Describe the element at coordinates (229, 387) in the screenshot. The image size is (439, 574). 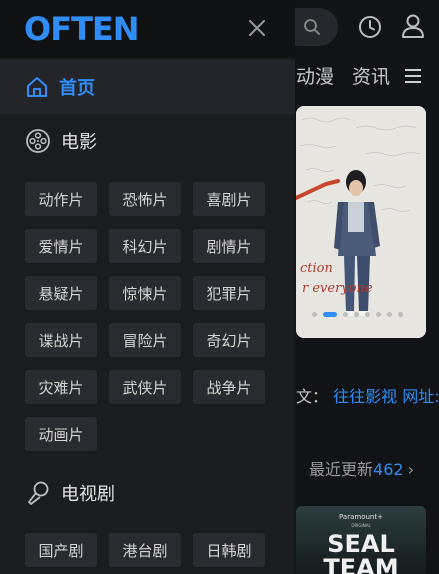
I see `movie-genre-chip: 战争片` at that location.